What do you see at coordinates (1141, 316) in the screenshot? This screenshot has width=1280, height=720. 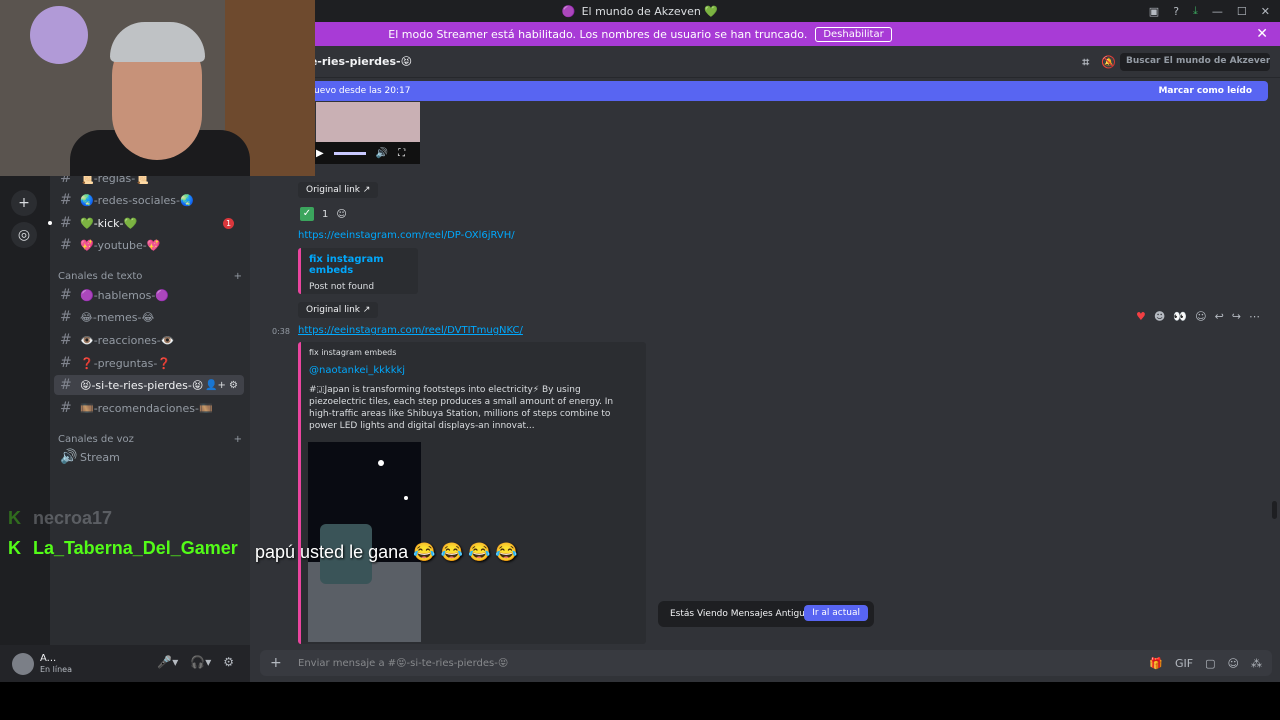 I see `heart-reaction-icon: ♥` at bounding box center [1141, 316].